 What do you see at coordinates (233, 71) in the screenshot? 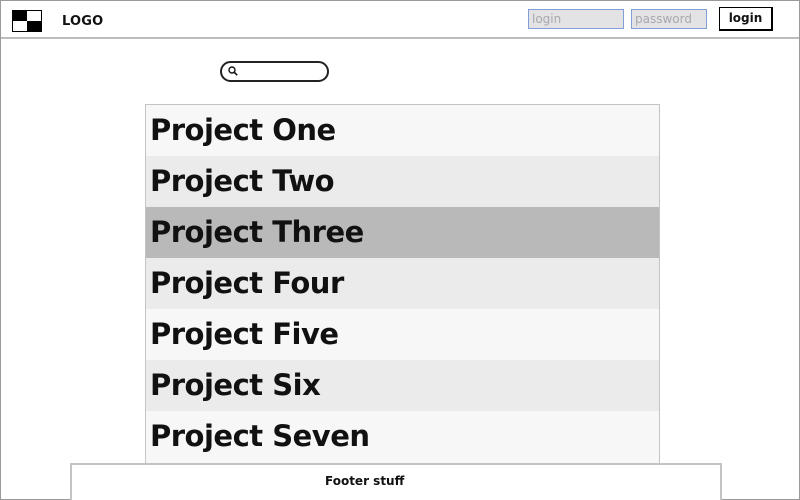
I see `search-icon` at bounding box center [233, 71].